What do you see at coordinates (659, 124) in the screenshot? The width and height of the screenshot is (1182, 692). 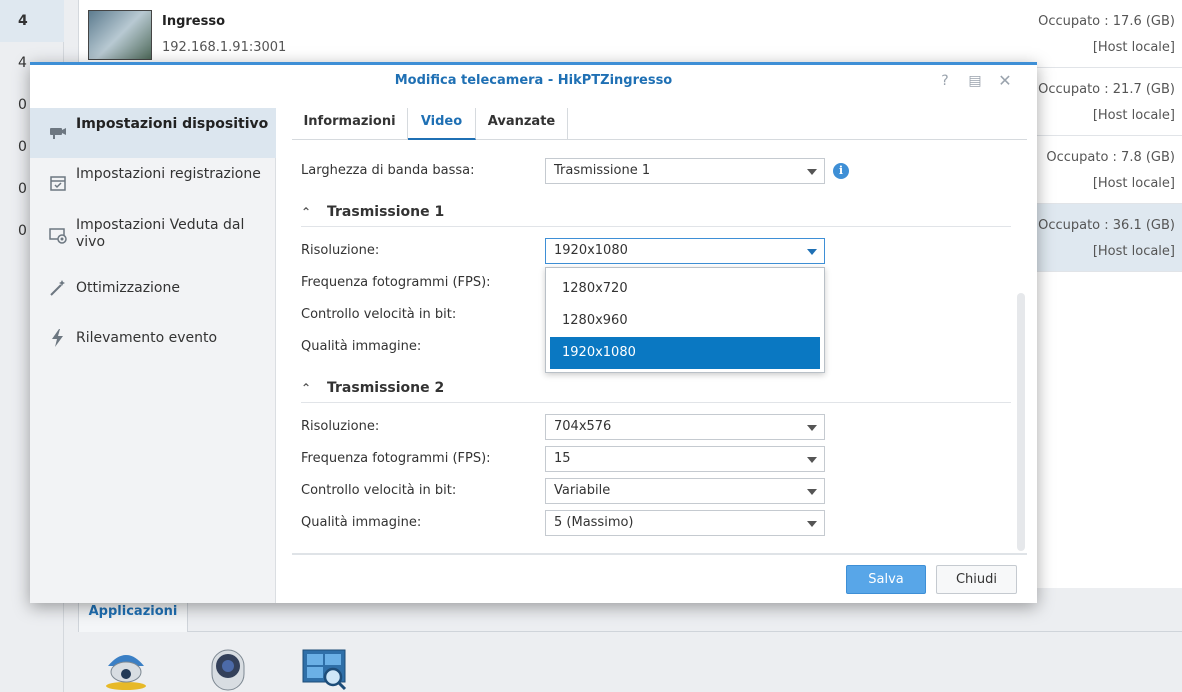 I see `dialog-tabs: Informazioni Video Avanzate` at bounding box center [659, 124].